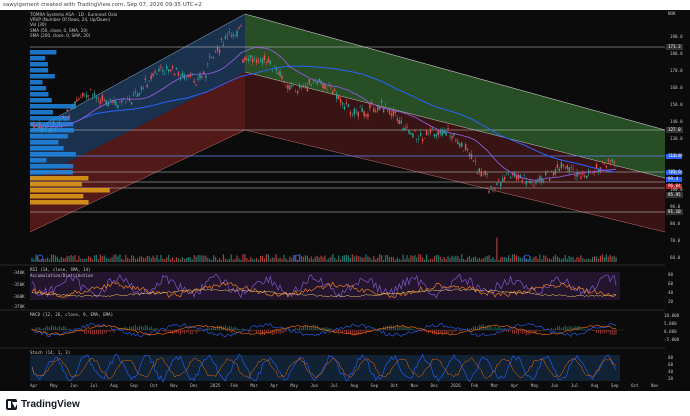 This screenshot has height=416, width=690. I want to click on stoch-axis-label: 20, so click(671, 378).